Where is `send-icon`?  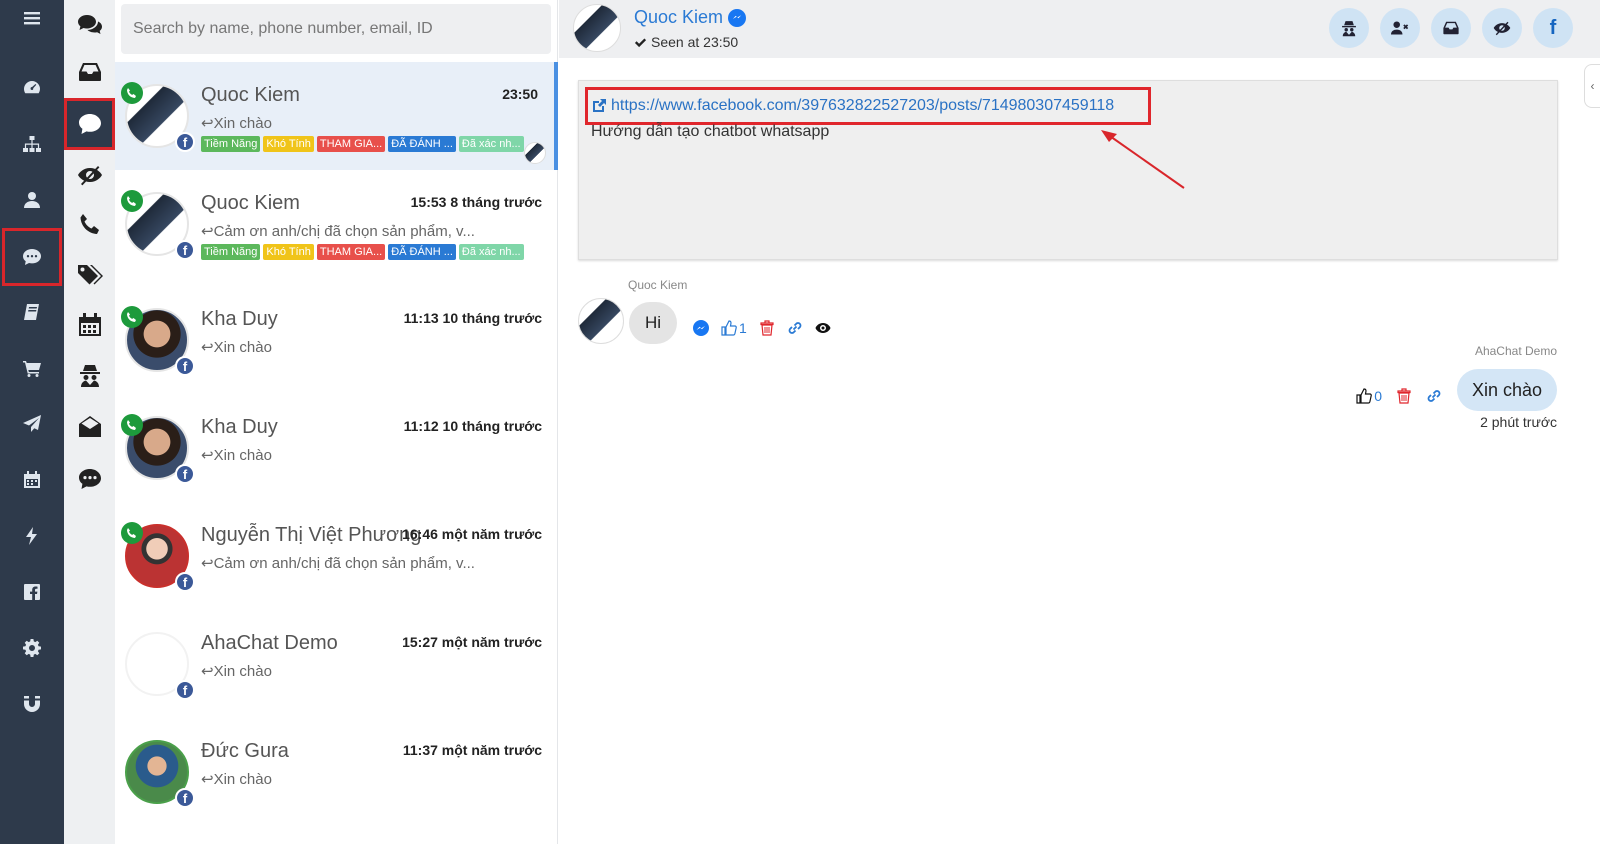 send-icon is located at coordinates (32, 424).